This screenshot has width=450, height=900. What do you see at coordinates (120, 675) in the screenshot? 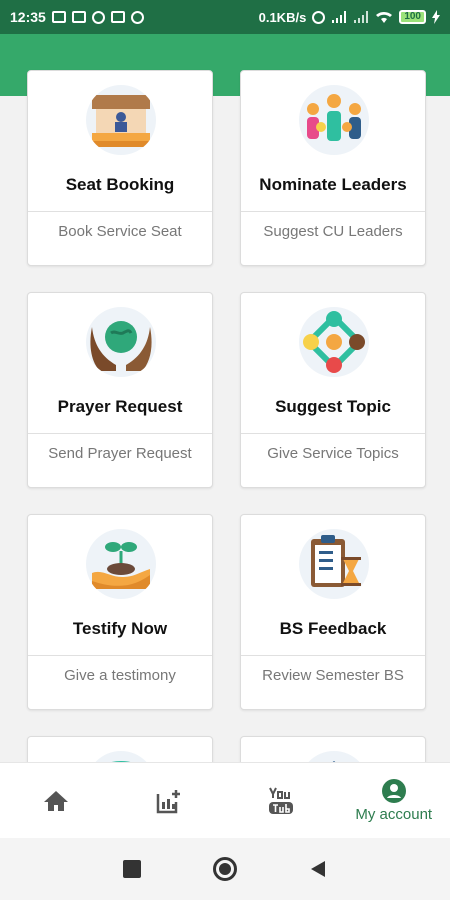
I see `card-subtitle: Give a testimony` at bounding box center [120, 675].